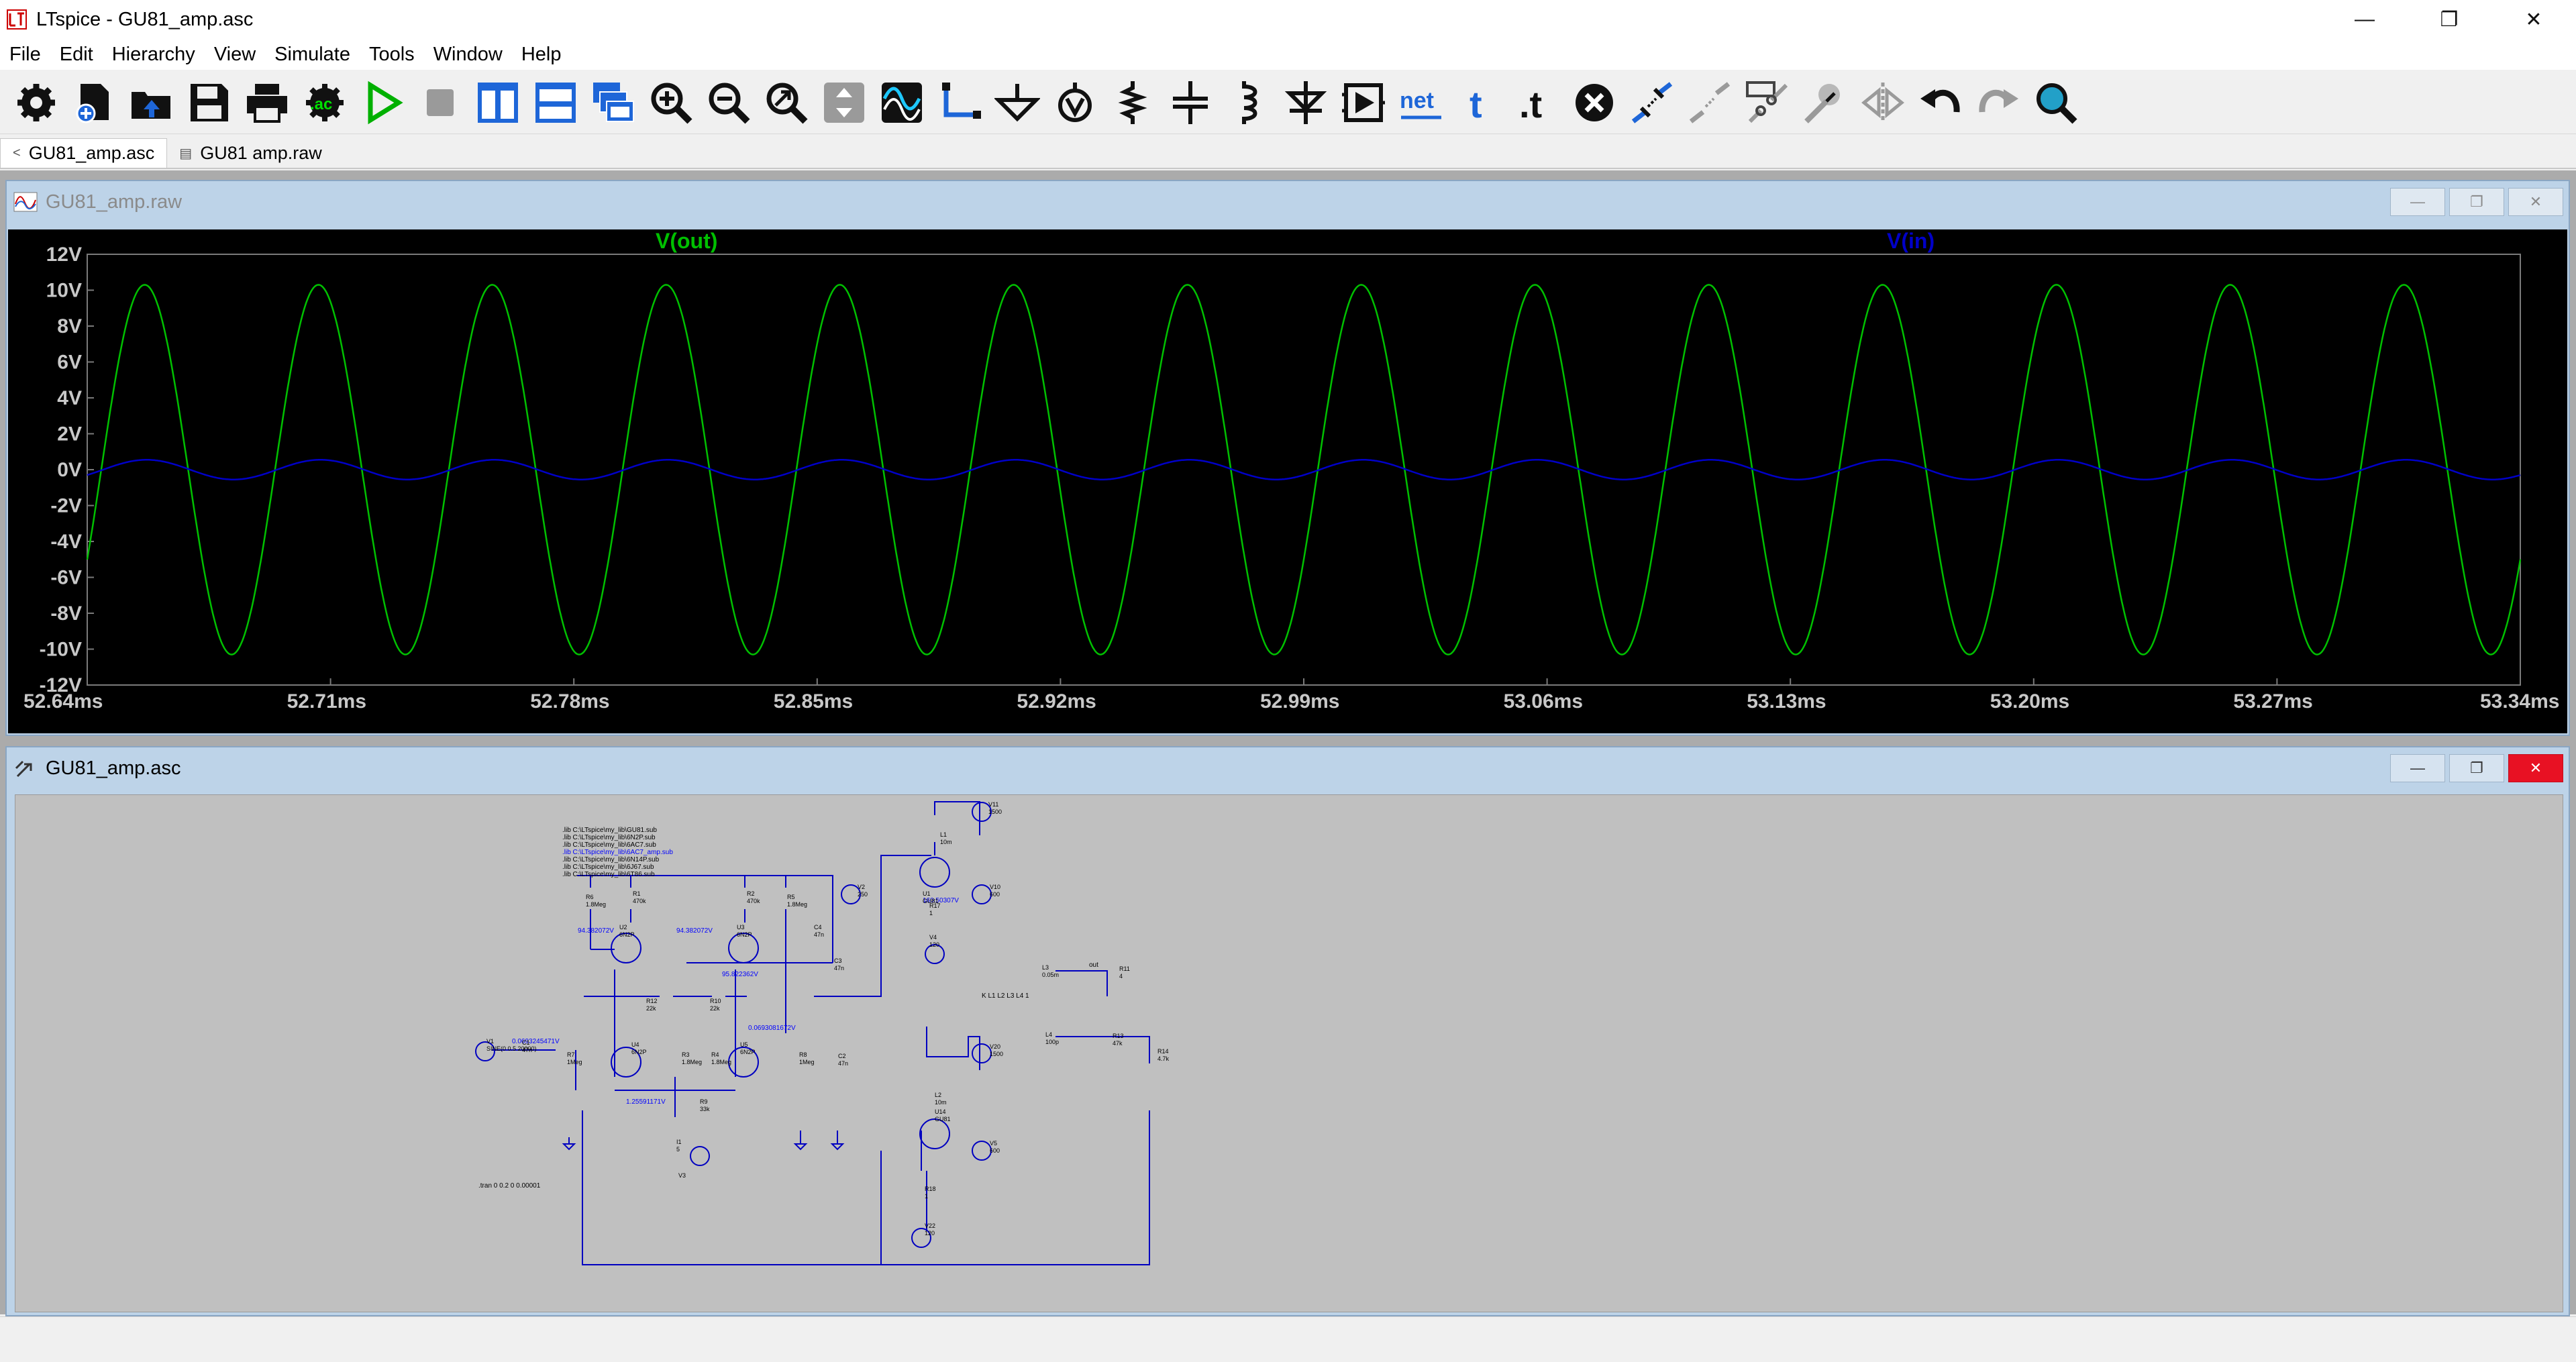 This screenshot has height=1362, width=2576. I want to click on new-schematic-icon, so click(92, 103).